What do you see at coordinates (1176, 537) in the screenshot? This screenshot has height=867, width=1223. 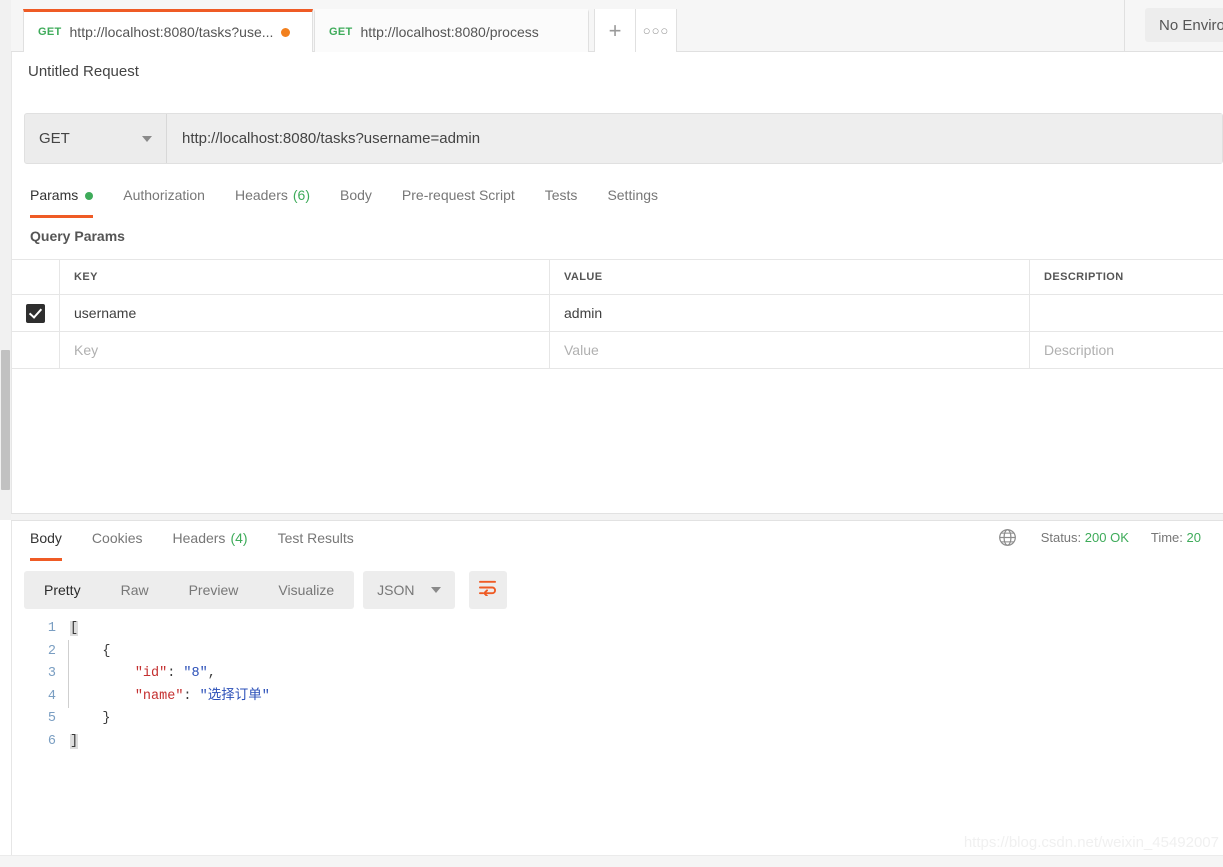 I see `time-badge: Time: 20` at bounding box center [1176, 537].